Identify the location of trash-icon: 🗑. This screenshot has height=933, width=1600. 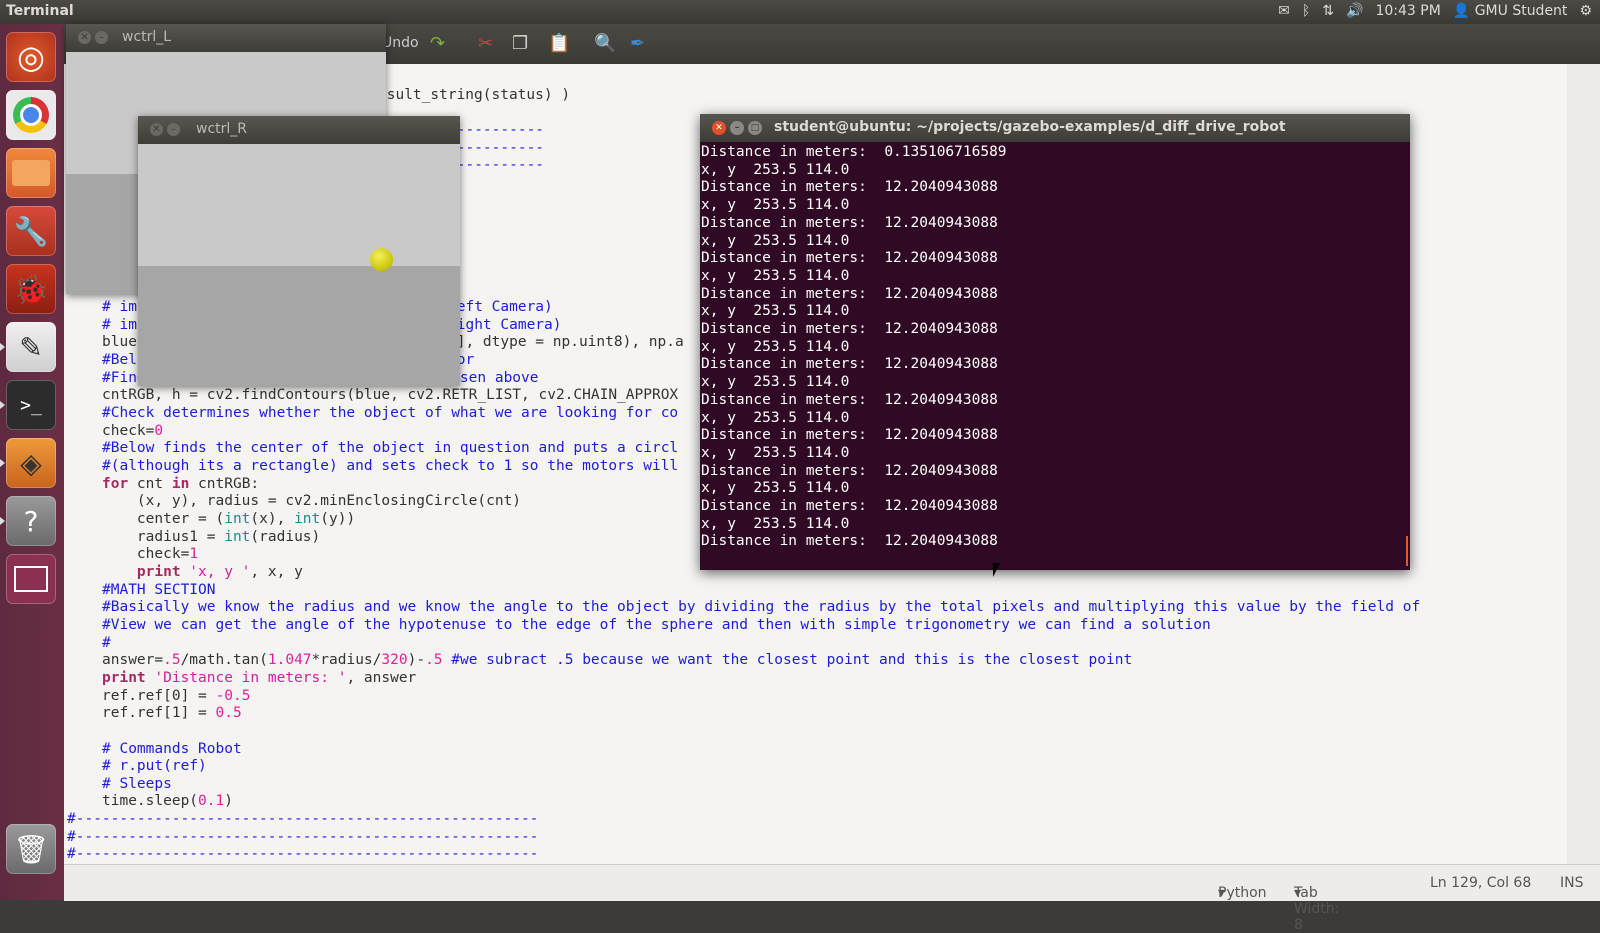
(31, 849).